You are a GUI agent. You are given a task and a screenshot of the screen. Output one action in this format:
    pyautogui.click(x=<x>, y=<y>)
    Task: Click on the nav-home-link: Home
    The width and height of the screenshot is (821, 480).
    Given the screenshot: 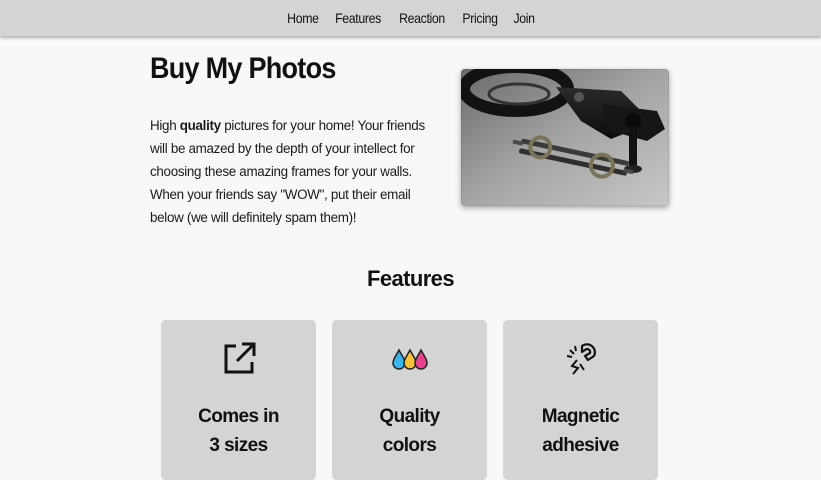 What is the action you would take?
    pyautogui.click(x=302, y=18)
    